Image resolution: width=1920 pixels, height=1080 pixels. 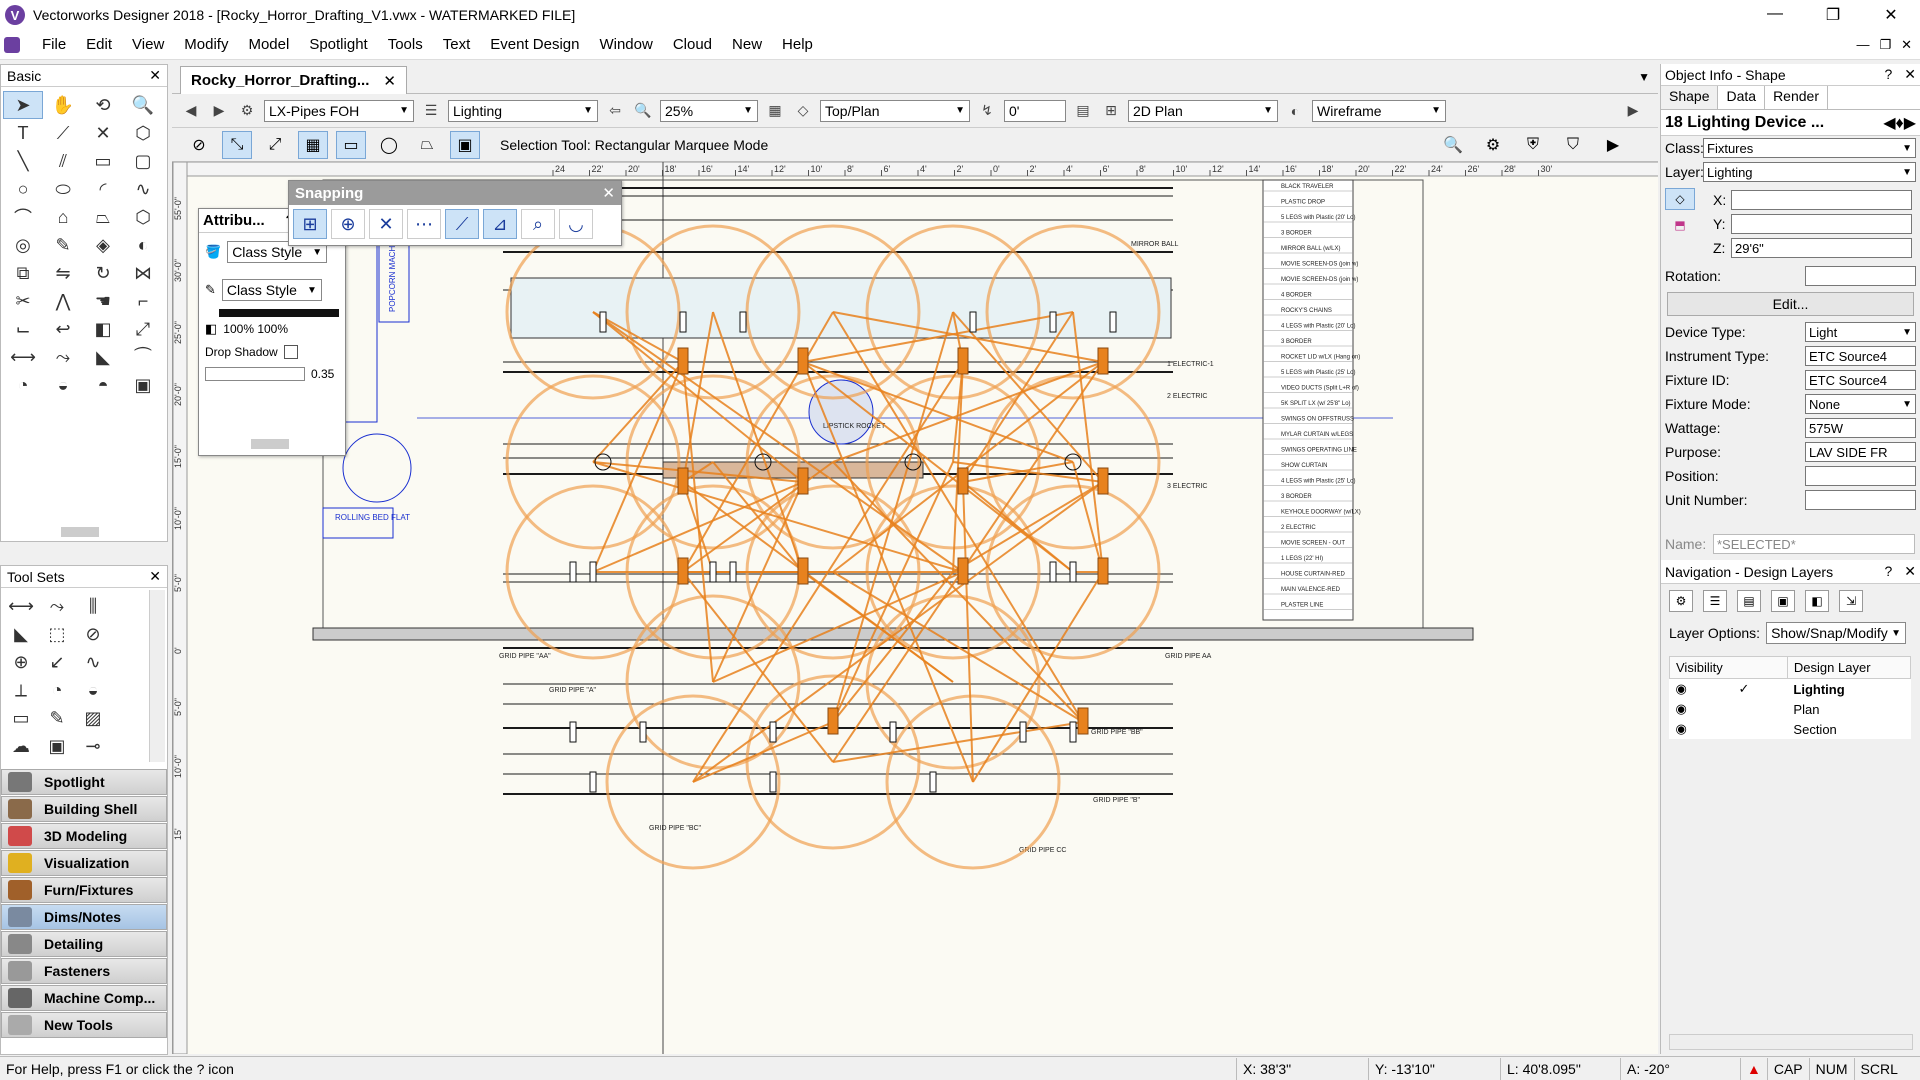 I want to click on split-tool-icon: ✂, so click(x=23, y=301).